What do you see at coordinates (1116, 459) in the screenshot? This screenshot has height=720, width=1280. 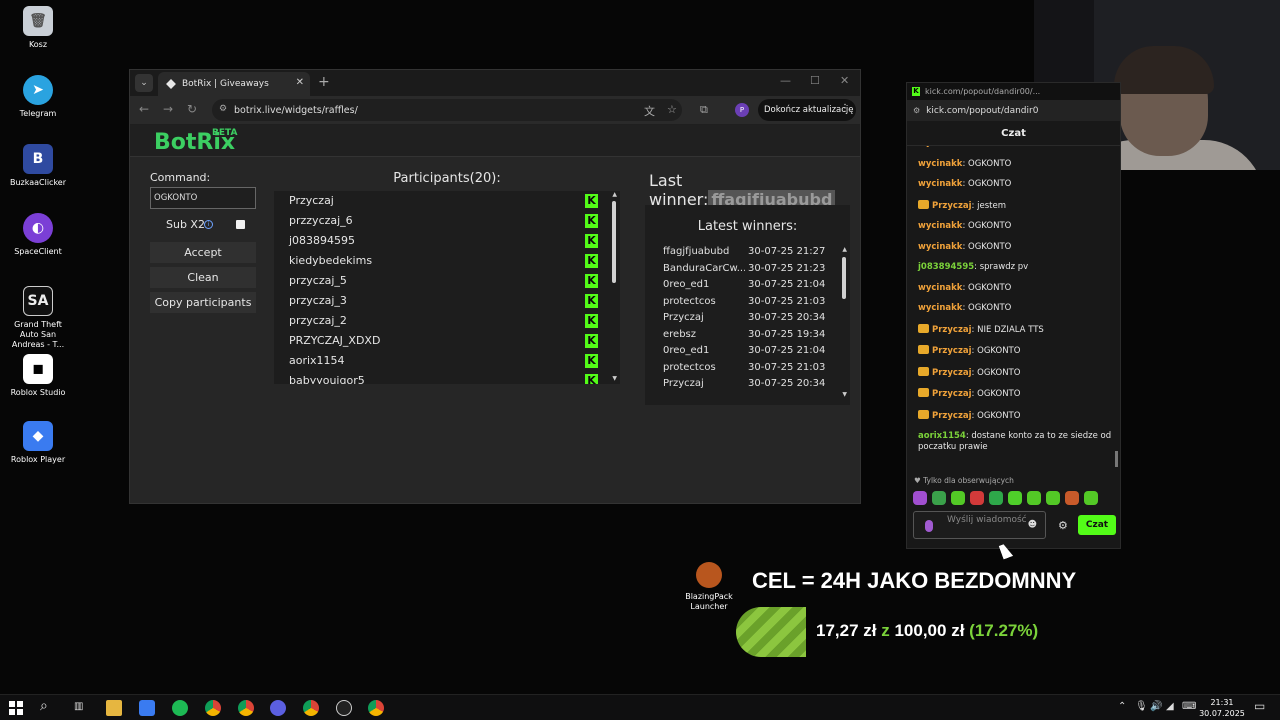 I see `chat-scrollbar` at bounding box center [1116, 459].